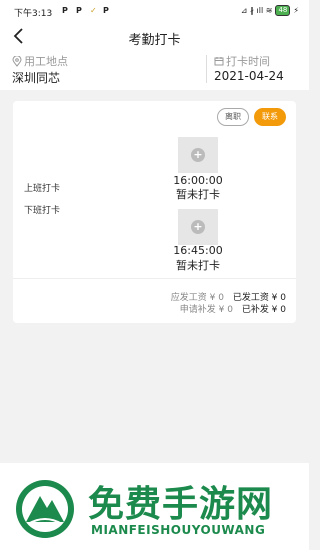 This screenshot has width=320, height=550. I want to click on checkin-label: 上班打卡, so click(42, 189).